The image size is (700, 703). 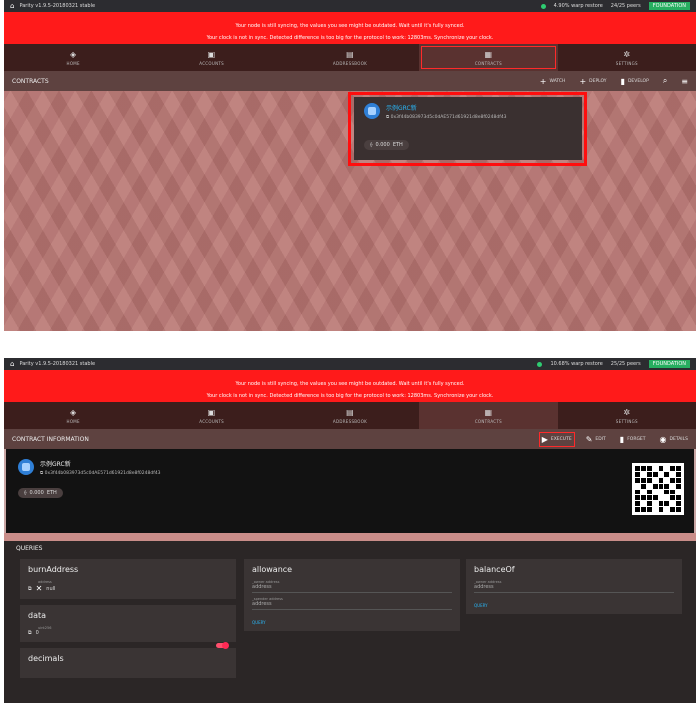 What do you see at coordinates (30, 81) in the screenshot?
I see `page-title: CONTRACTS` at bounding box center [30, 81].